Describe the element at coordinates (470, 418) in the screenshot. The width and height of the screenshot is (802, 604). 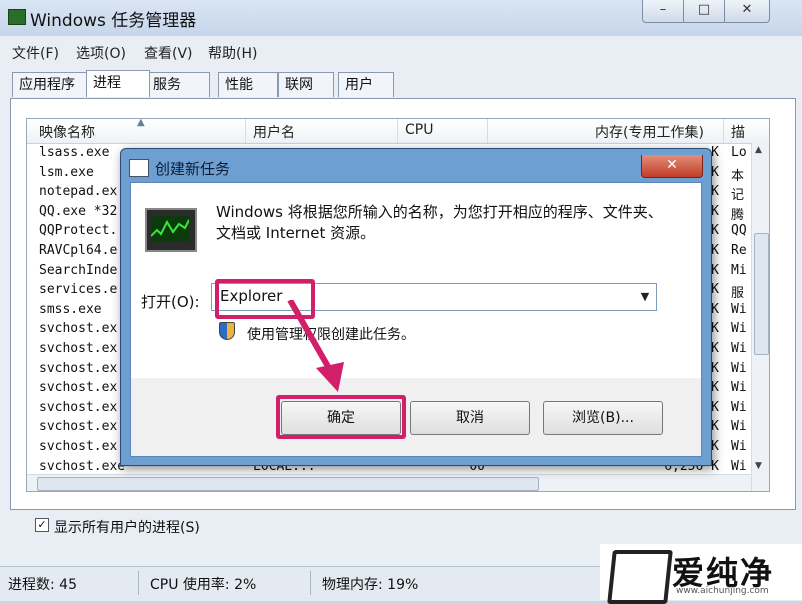
I see `cancel-button: 取消` at that location.